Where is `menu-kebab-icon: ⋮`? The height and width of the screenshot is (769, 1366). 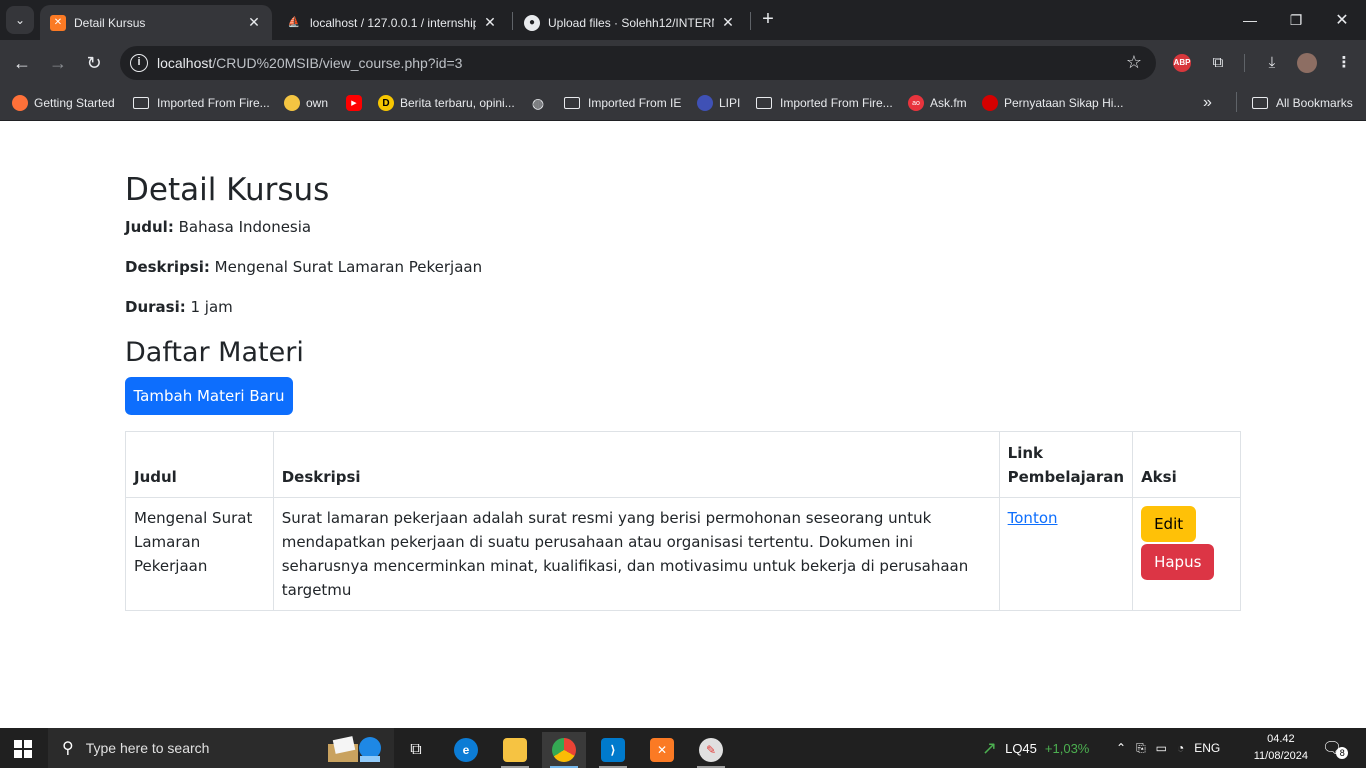 menu-kebab-icon: ⋮ is located at coordinates (1344, 63).